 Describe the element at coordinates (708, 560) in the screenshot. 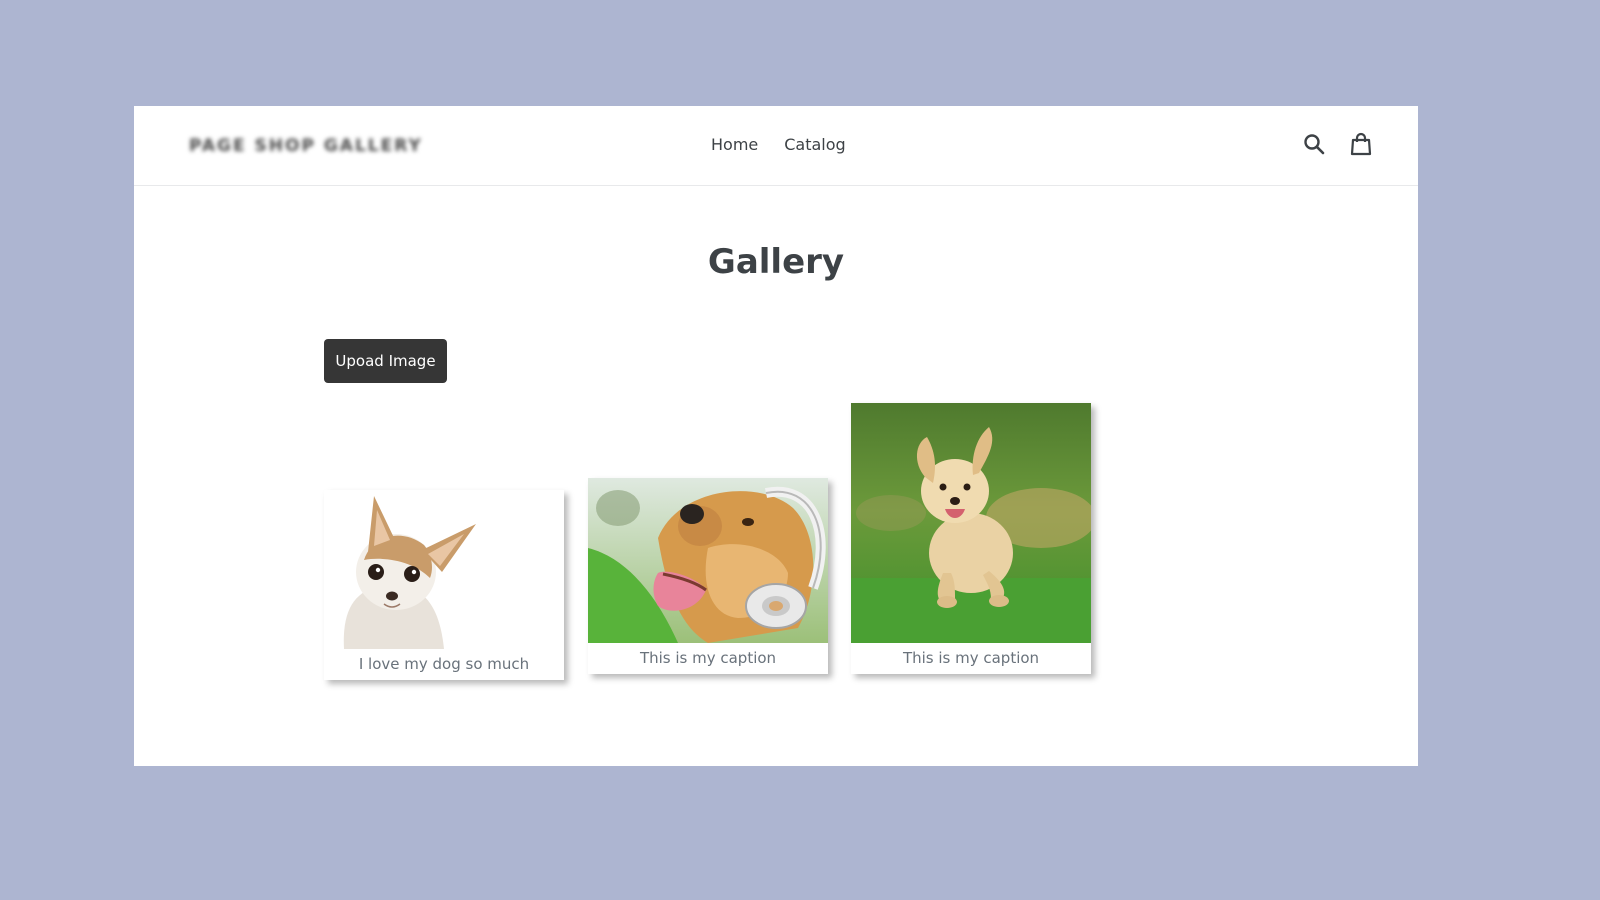

I see `golden-retriever-headphones-photo` at that location.